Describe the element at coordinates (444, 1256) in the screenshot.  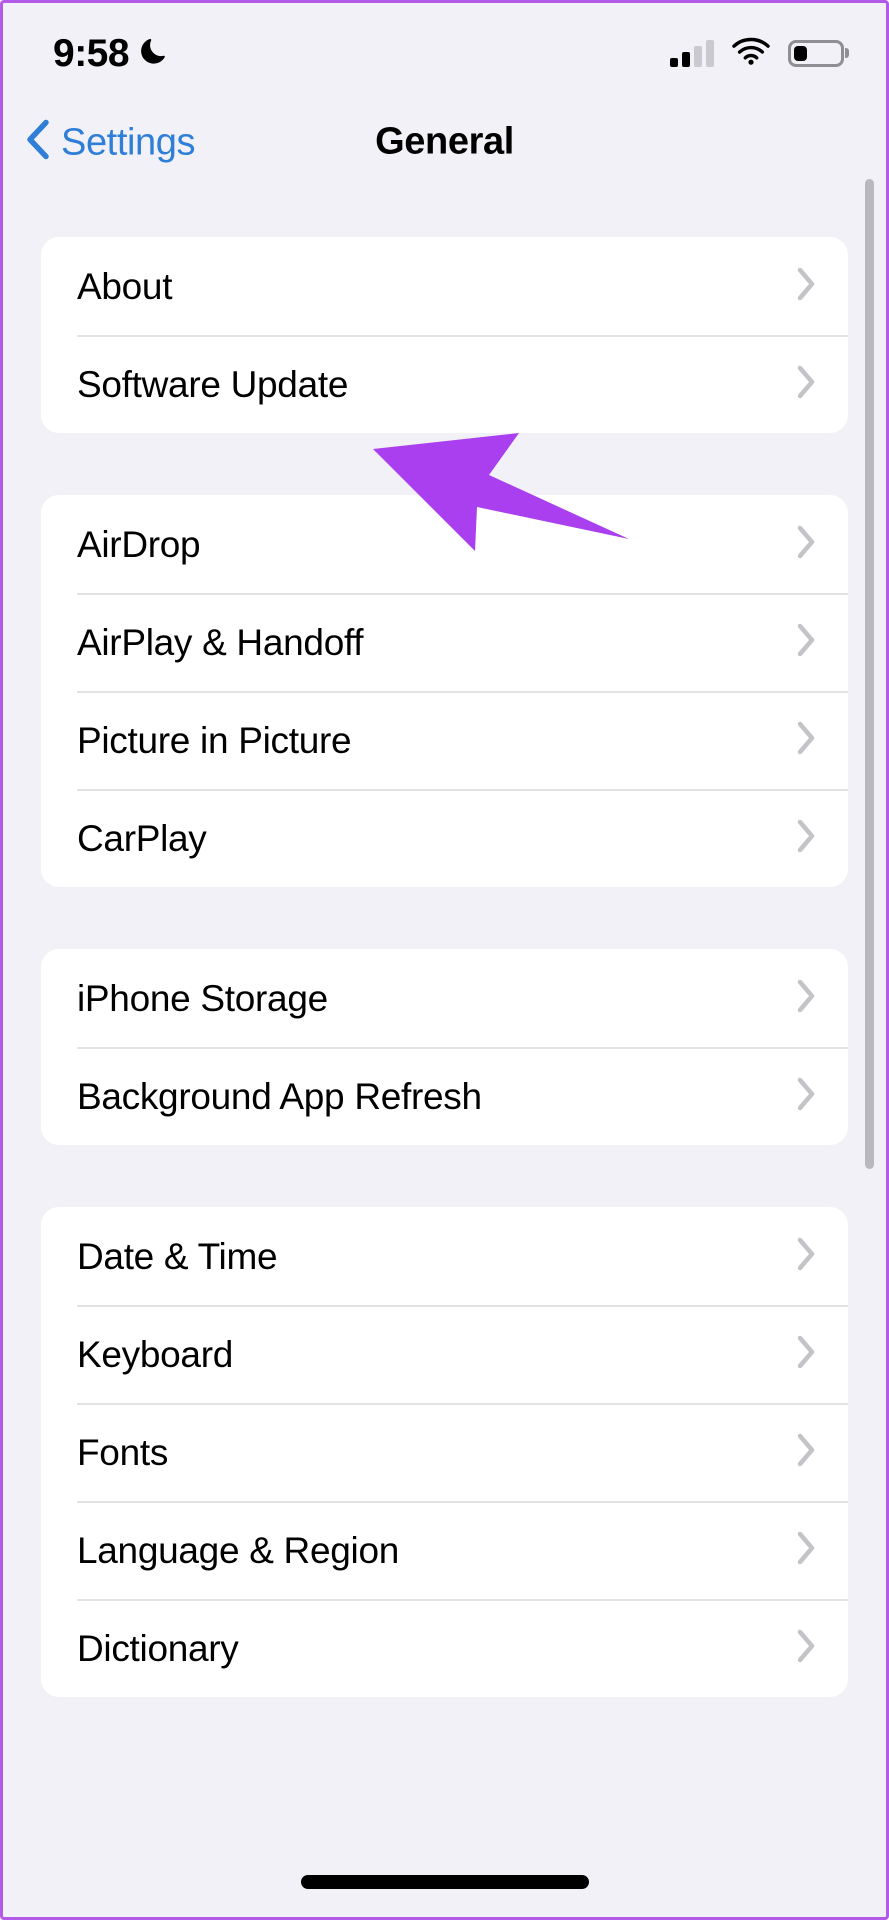
I see `settings-row-date-time: Date & Time` at that location.